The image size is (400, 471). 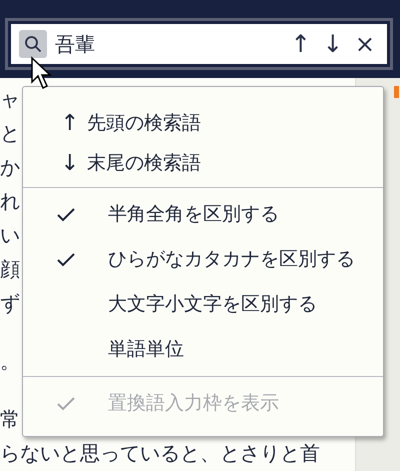 I want to click on menu-item: ↑ 先頭の検索語, so click(x=203, y=123).